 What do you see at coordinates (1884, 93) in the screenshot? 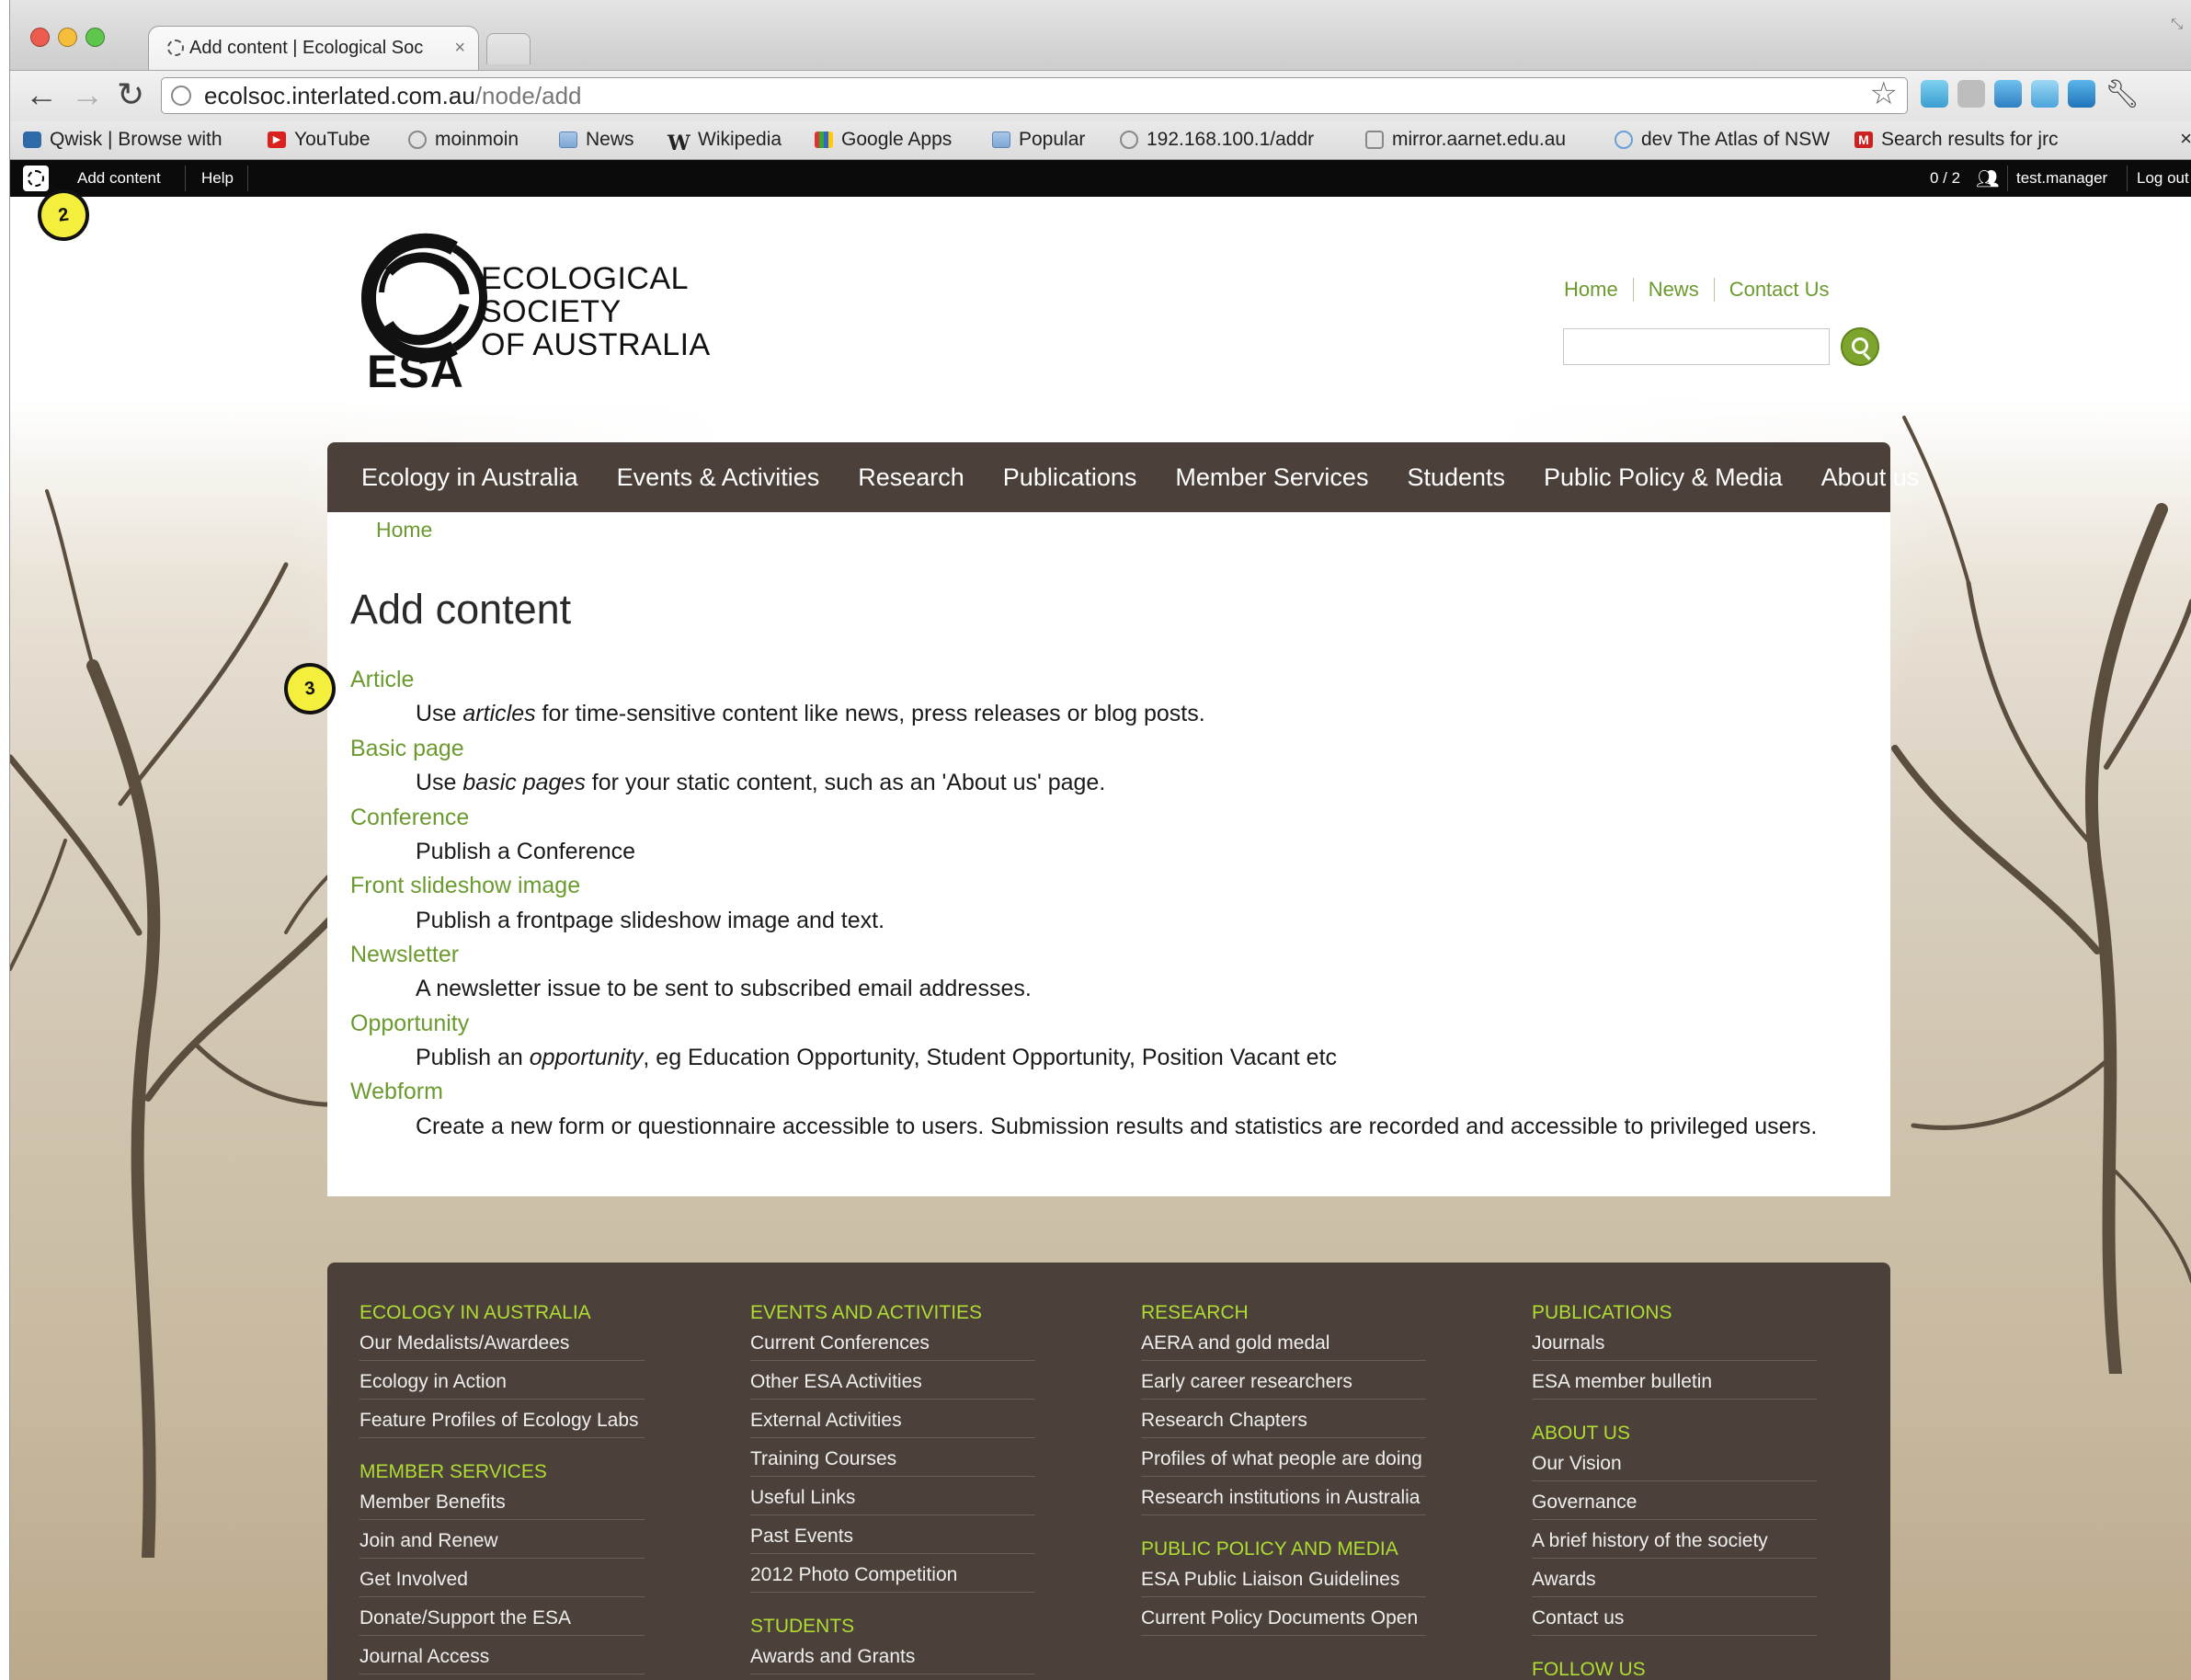
I see `bookmark-star-icon: ☆` at bounding box center [1884, 93].